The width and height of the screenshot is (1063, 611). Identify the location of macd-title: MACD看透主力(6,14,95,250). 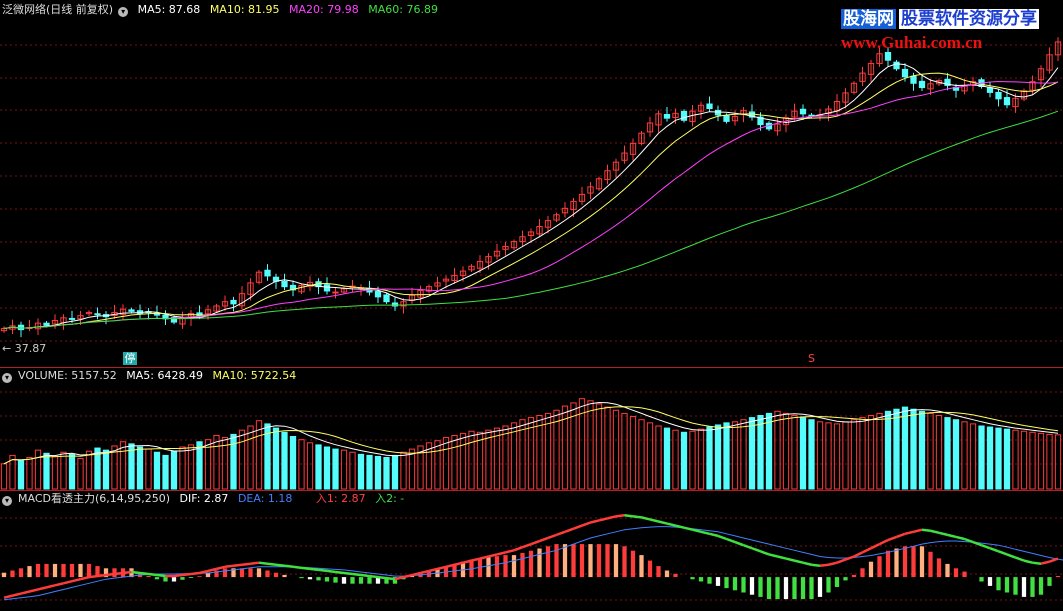
(94, 498).